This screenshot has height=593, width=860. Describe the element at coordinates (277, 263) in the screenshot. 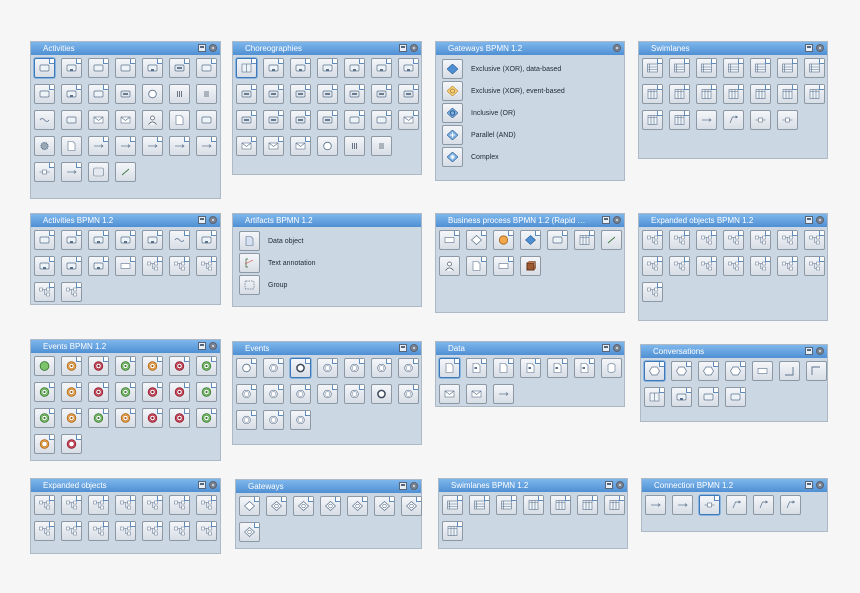

I see `list-item: Text annotation` at that location.